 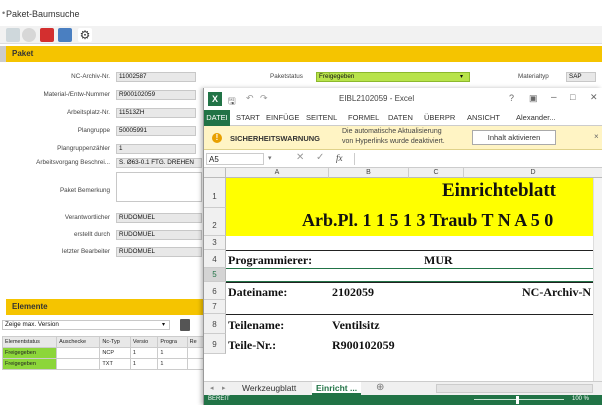 What do you see at coordinates (596, 136) in the screenshot?
I see `close-warning-icon: ×` at bounding box center [596, 136].